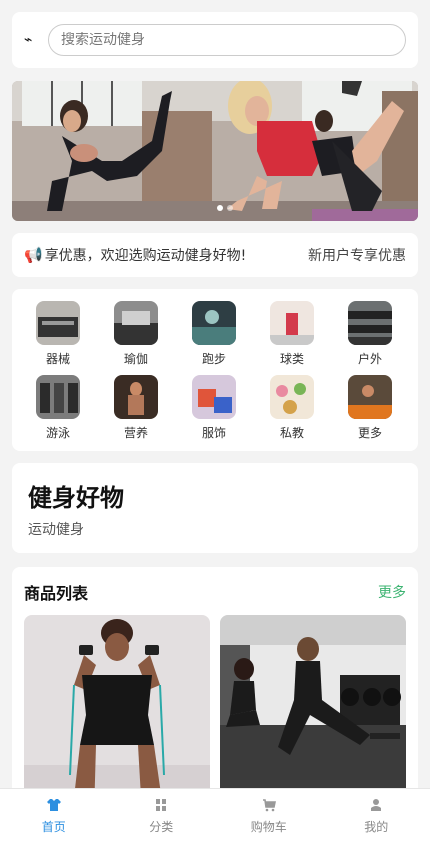 The height and width of the screenshot is (844, 430). I want to click on category-yoga: 瑜伽, so click(136, 334).